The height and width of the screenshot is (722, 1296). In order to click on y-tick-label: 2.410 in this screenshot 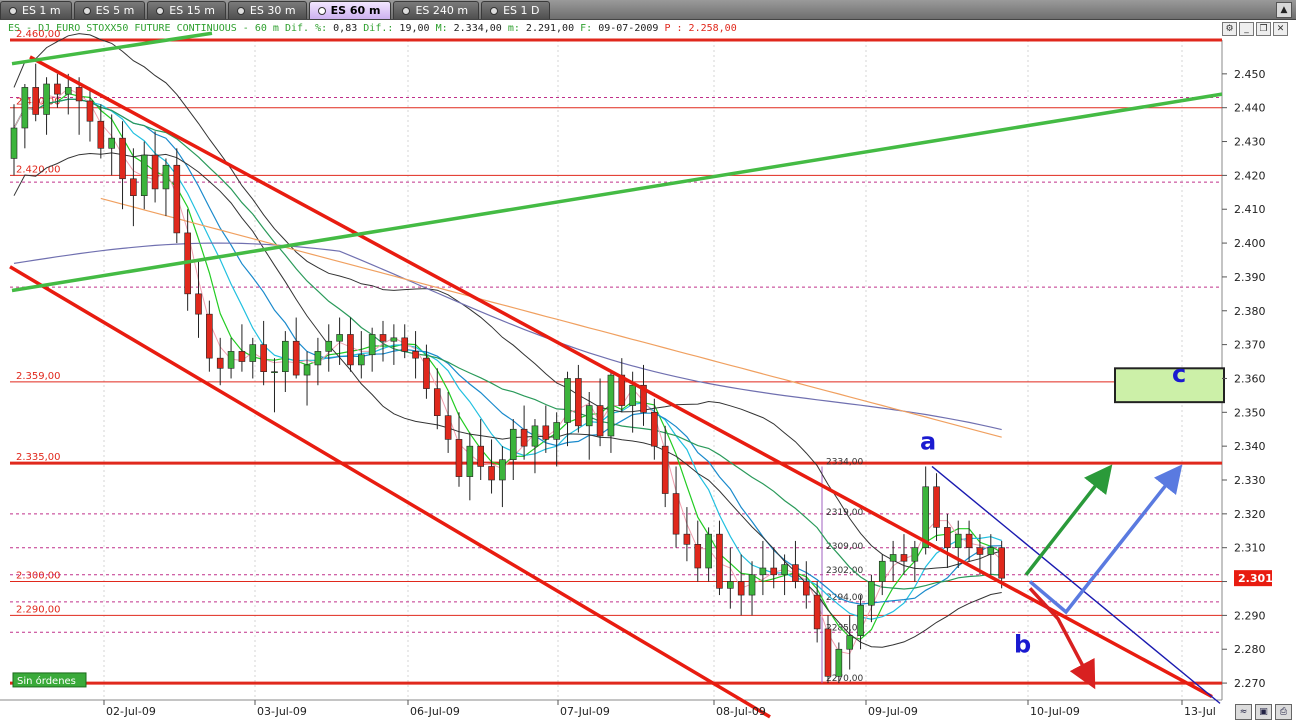, I will do `click(1250, 209)`.